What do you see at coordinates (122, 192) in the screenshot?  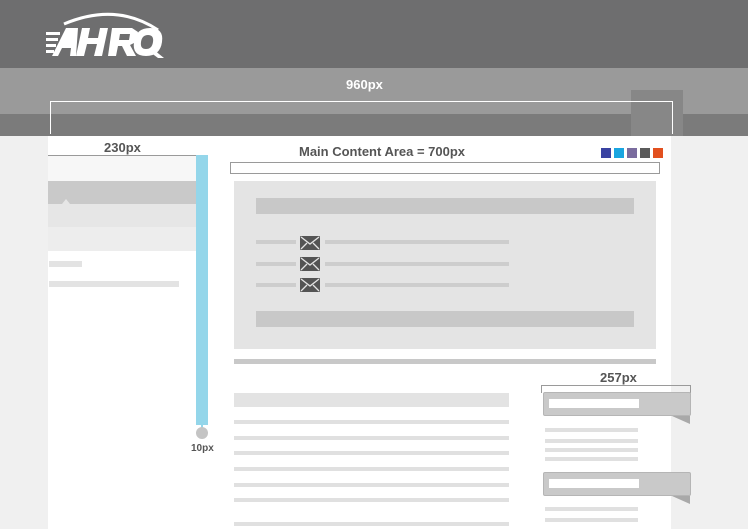 I see `sidebar-item-active` at bounding box center [122, 192].